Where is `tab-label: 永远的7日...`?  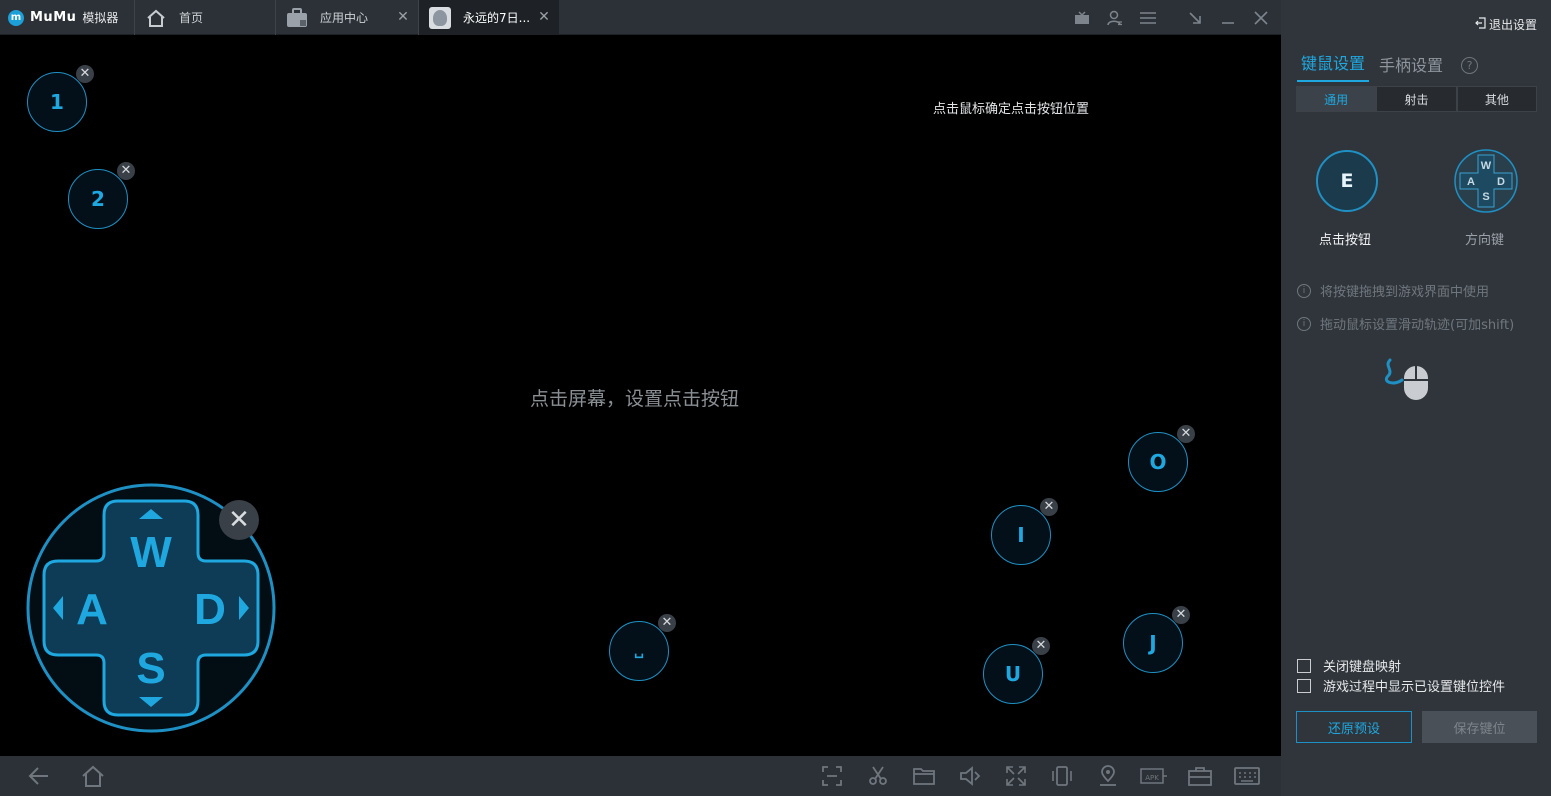 tab-label: 永远的7日... is located at coordinates (497, 18).